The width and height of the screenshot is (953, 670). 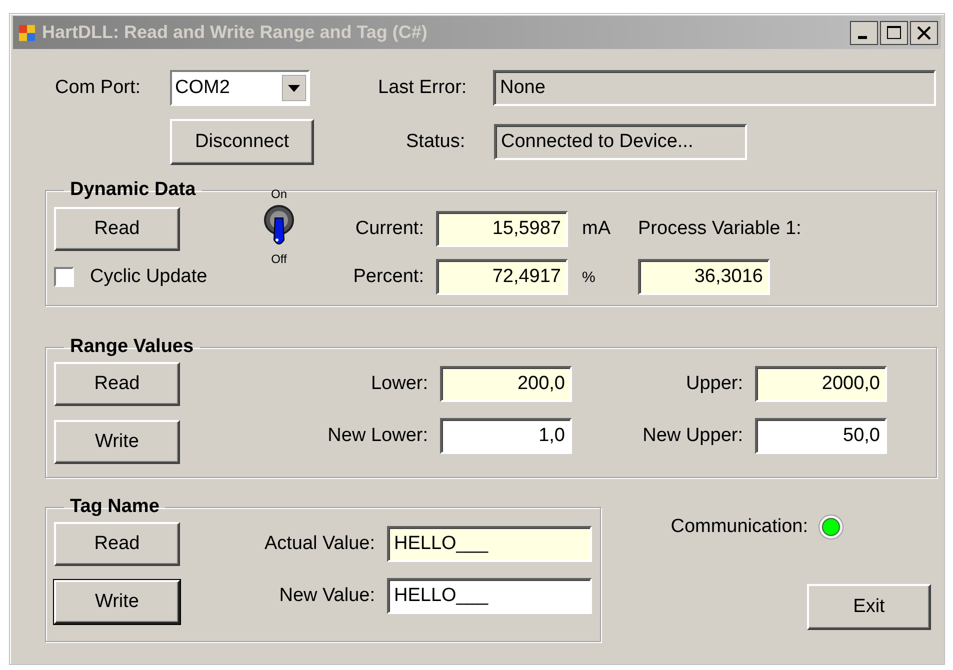 What do you see at coordinates (714, 384) in the screenshot?
I see `upper-label: Upper:` at bounding box center [714, 384].